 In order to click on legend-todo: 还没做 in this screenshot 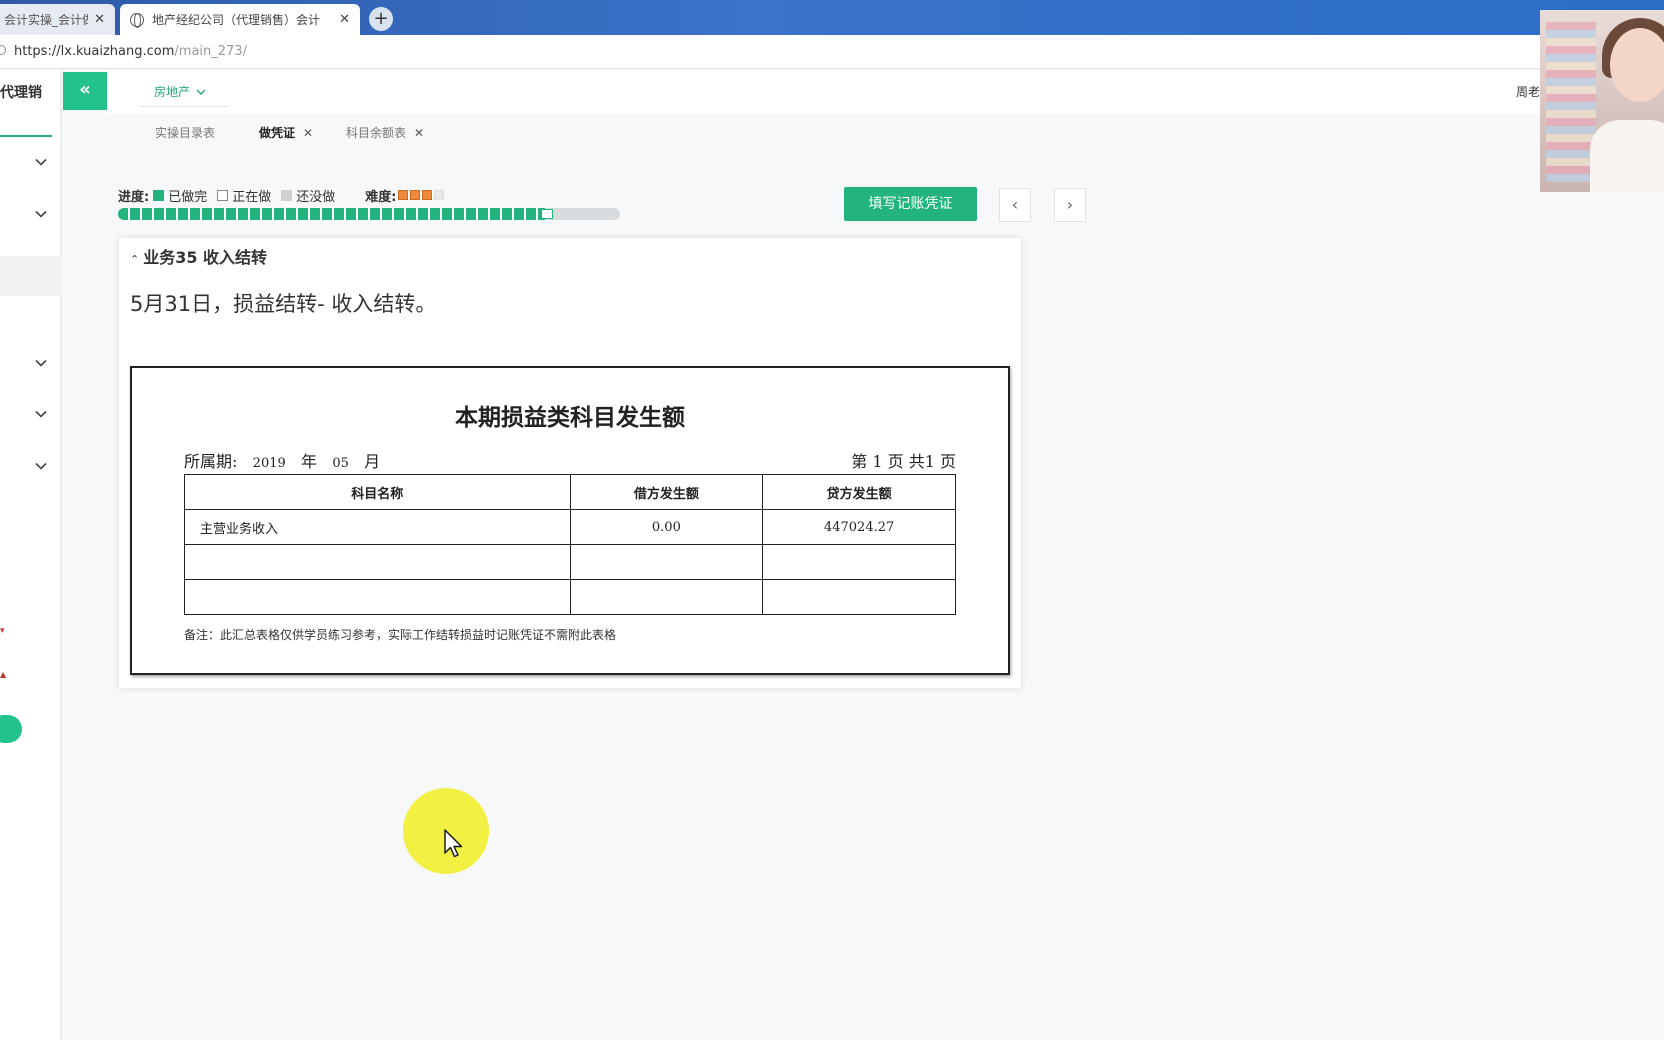, I will do `click(316, 197)`.